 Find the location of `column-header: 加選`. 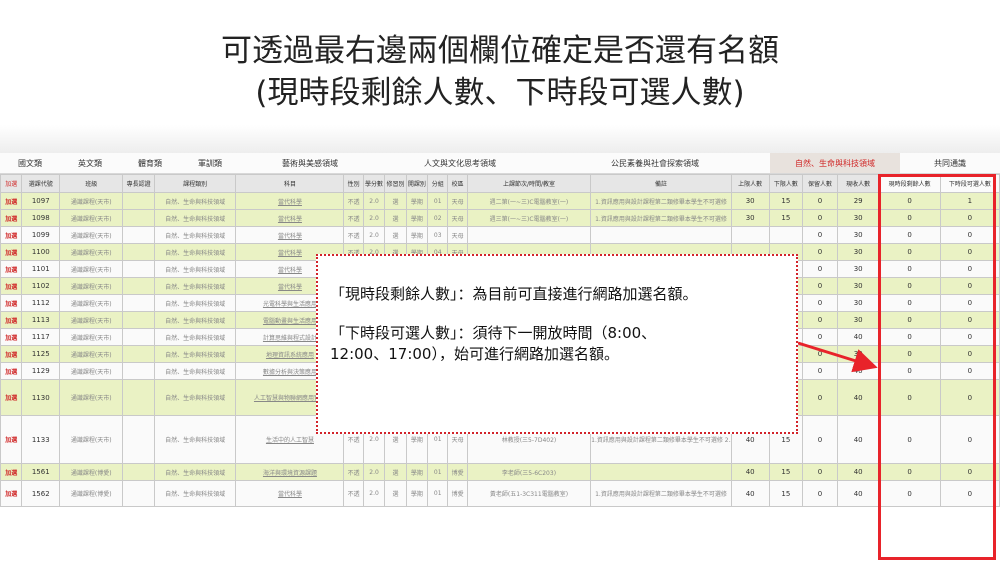

column-header: 加選 is located at coordinates (11, 183).